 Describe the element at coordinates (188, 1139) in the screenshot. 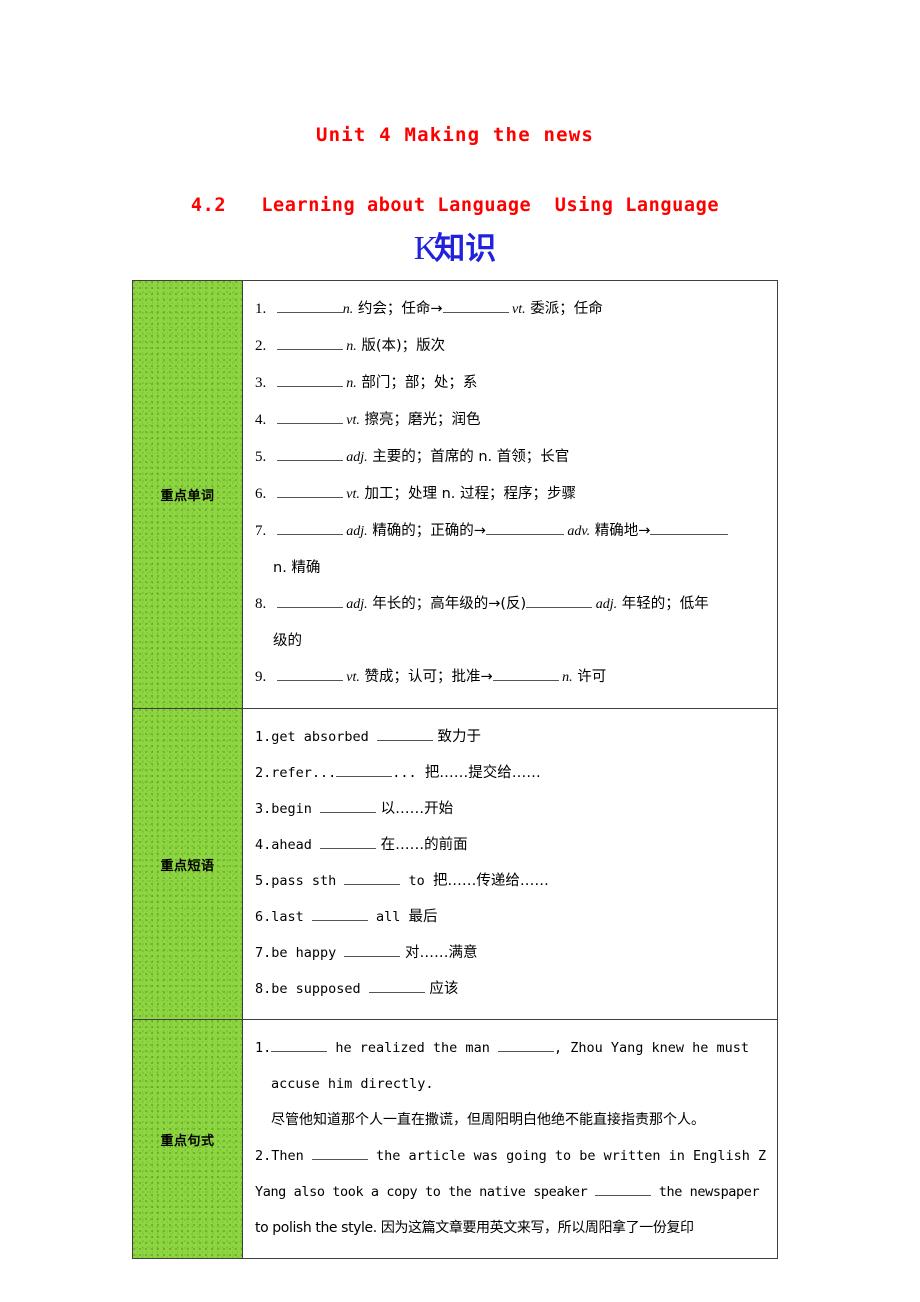

I see `row-label-sentences: 重点句式` at that location.